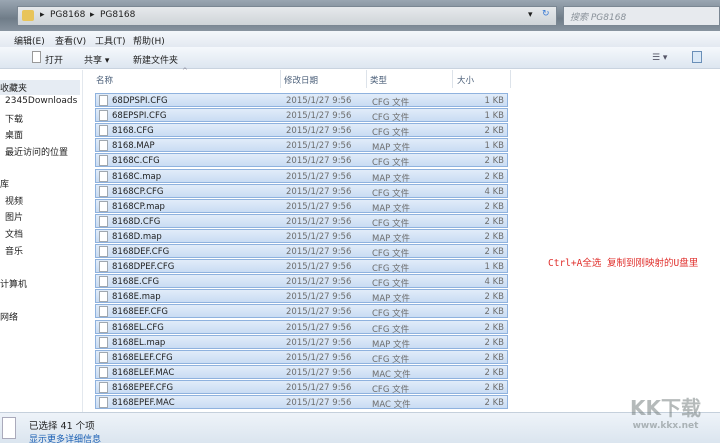 The image size is (720, 445). Describe the element at coordinates (301, 161) in the screenshot. I see `file-row: 8168C.CFG 2015/1/27 9:56 CFG 文件 2 KB` at that location.